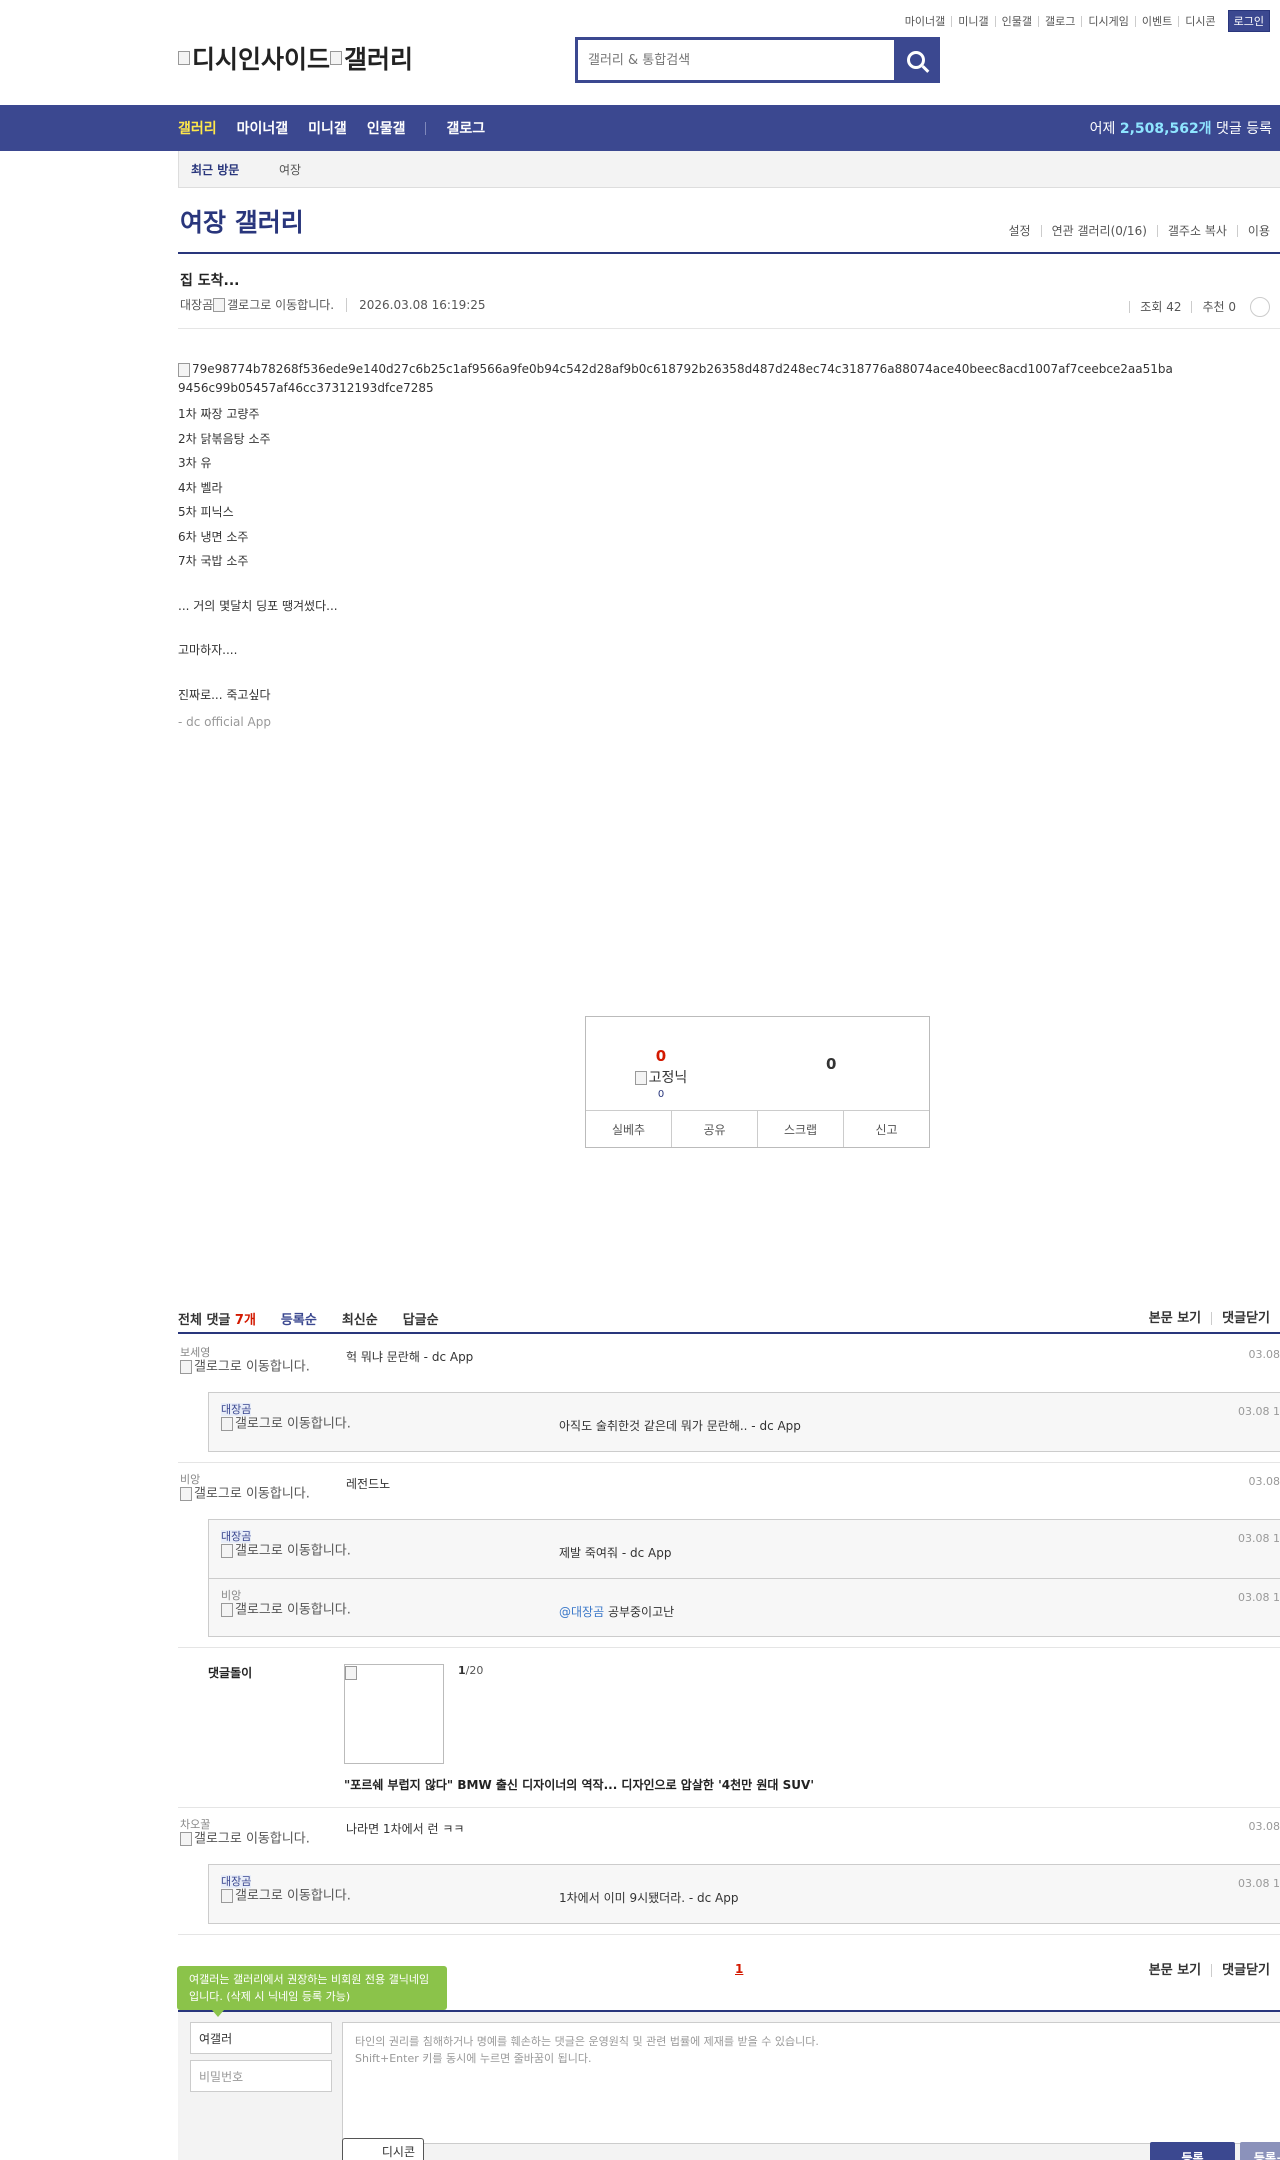  I want to click on gallery-settings-link: 설정, so click(1019, 231).